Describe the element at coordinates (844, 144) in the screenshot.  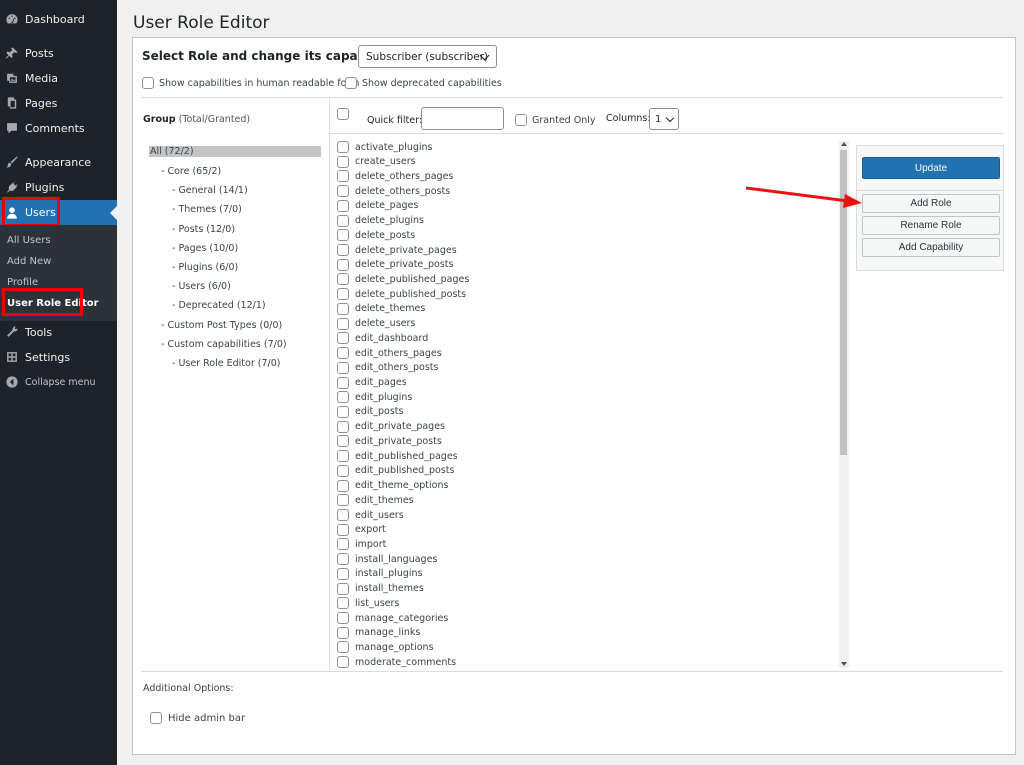
I see `scroll-up-icon` at that location.